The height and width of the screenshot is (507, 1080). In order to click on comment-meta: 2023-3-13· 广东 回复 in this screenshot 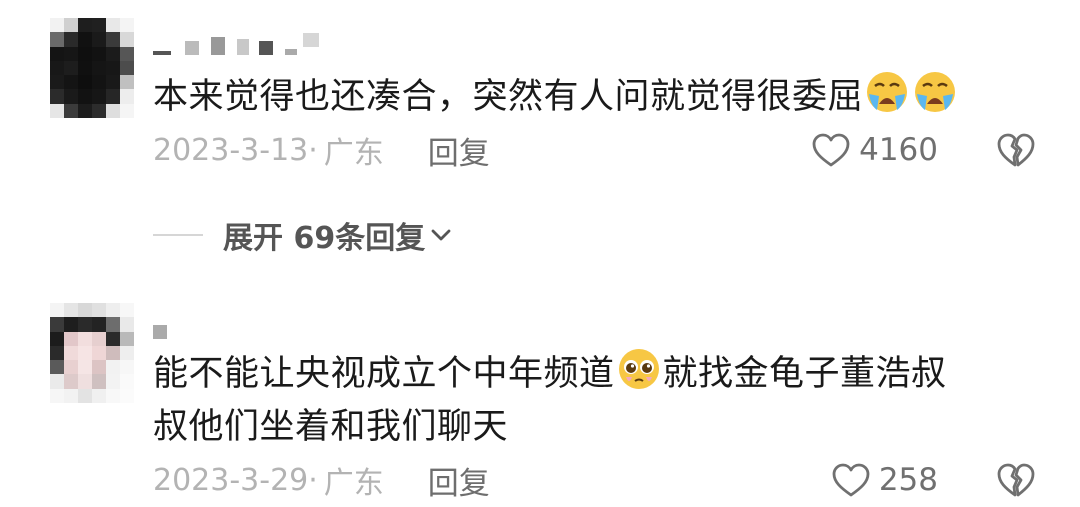, I will do `click(321, 150)`.